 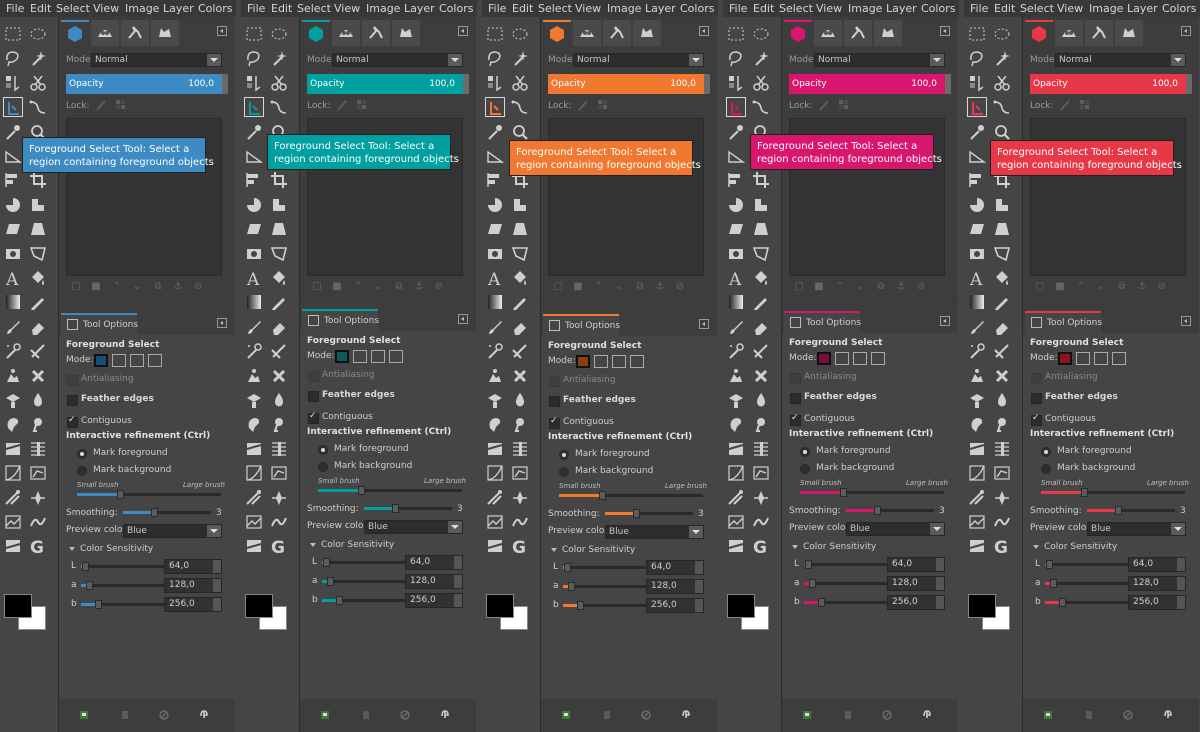 What do you see at coordinates (822, 322) in the screenshot?
I see `tab-tool-options: Tool Options` at bounding box center [822, 322].